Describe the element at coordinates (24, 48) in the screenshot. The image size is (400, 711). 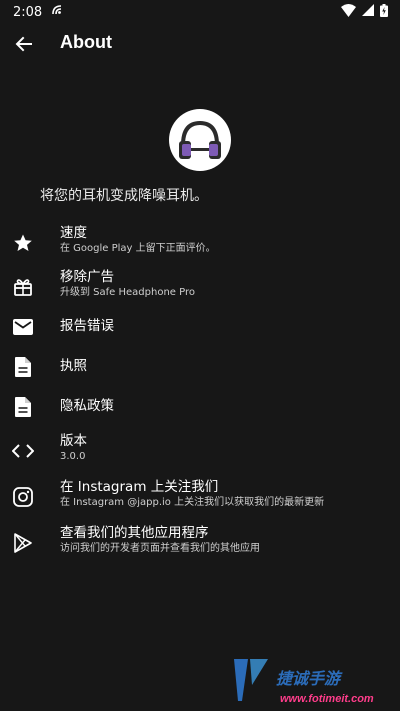
I see `arrow-left-icon` at that location.